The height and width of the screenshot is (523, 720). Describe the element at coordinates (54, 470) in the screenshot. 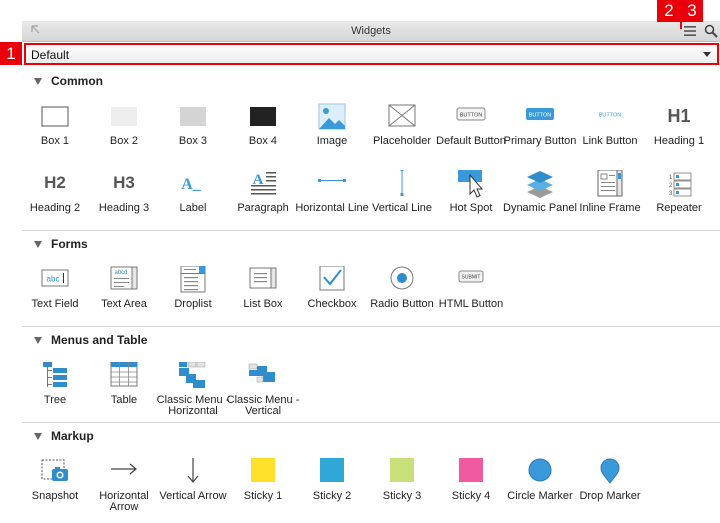

I see `snapshot-icon` at that location.